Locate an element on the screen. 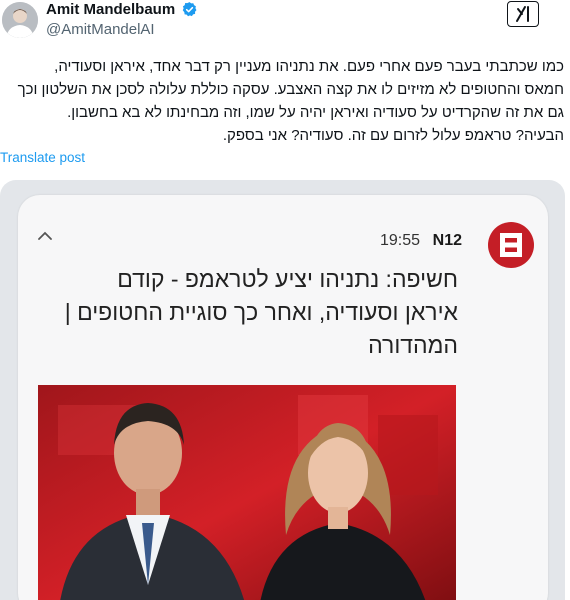  author-display-name: Amit Mandelbaum is located at coordinates (110, 9).